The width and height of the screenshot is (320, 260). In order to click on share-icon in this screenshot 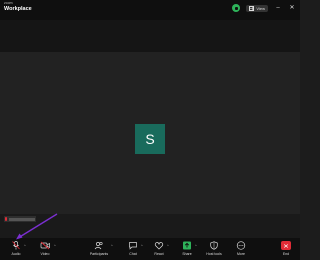, I will do `click(187, 245)`.